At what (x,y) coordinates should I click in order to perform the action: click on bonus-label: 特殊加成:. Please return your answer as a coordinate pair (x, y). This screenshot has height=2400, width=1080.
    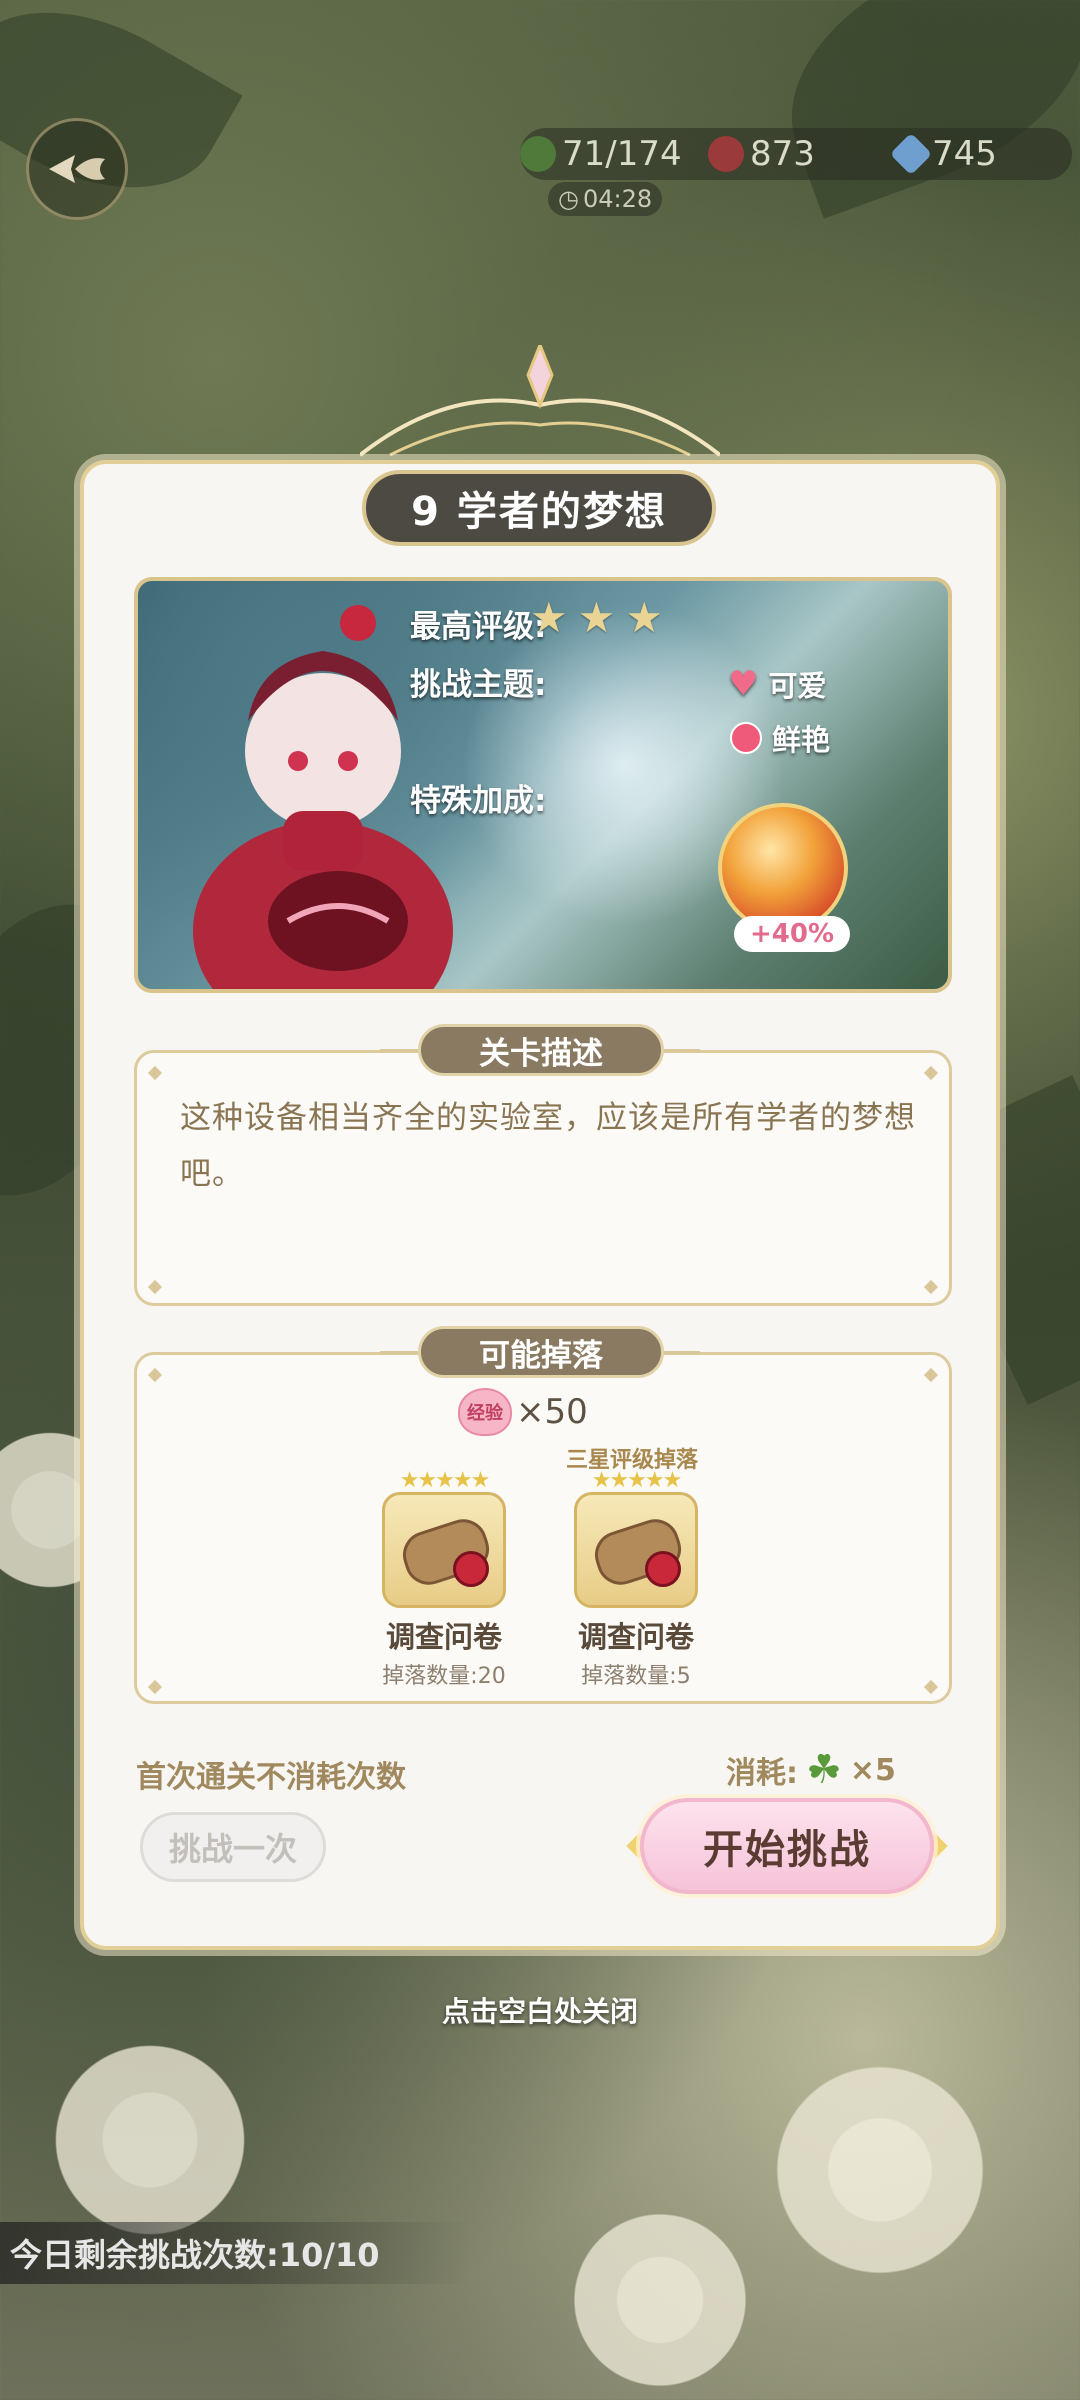
    Looking at the image, I should click on (478, 801).